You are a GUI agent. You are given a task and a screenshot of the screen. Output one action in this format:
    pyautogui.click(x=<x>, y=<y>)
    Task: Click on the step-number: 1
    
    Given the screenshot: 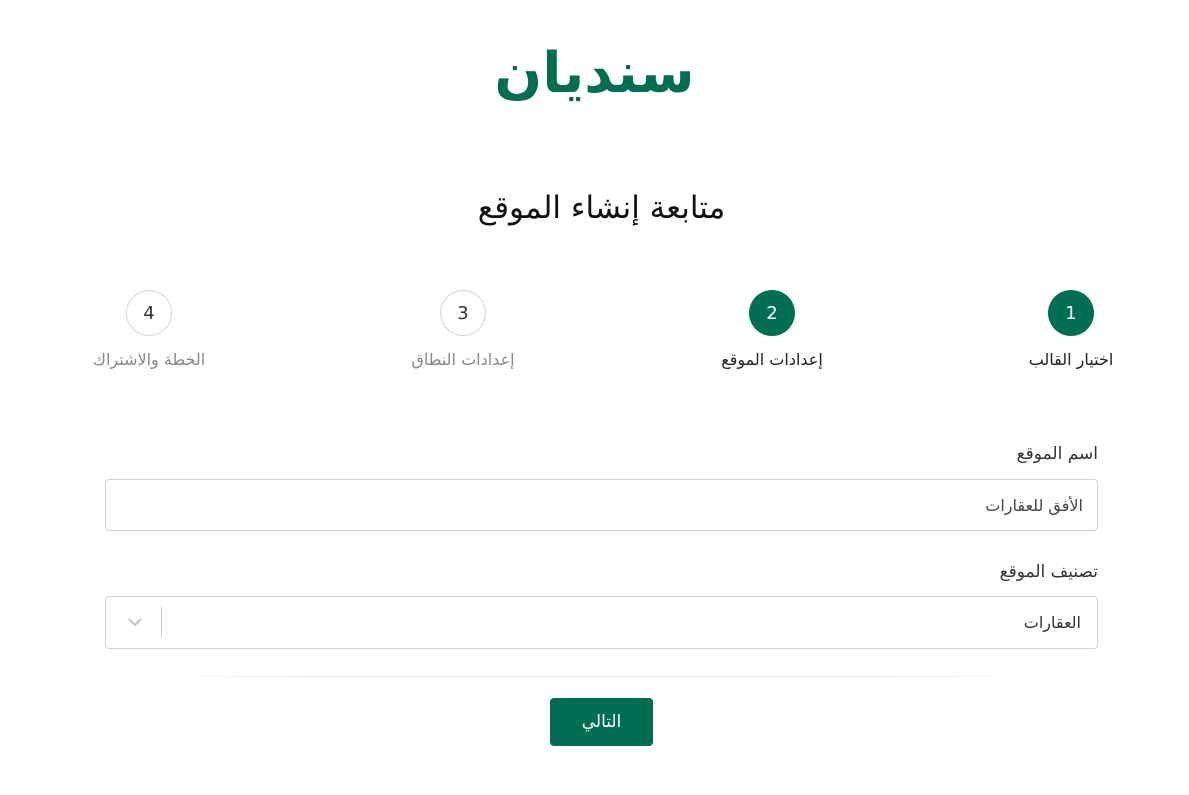 What is the action you would take?
    pyautogui.click(x=1071, y=313)
    